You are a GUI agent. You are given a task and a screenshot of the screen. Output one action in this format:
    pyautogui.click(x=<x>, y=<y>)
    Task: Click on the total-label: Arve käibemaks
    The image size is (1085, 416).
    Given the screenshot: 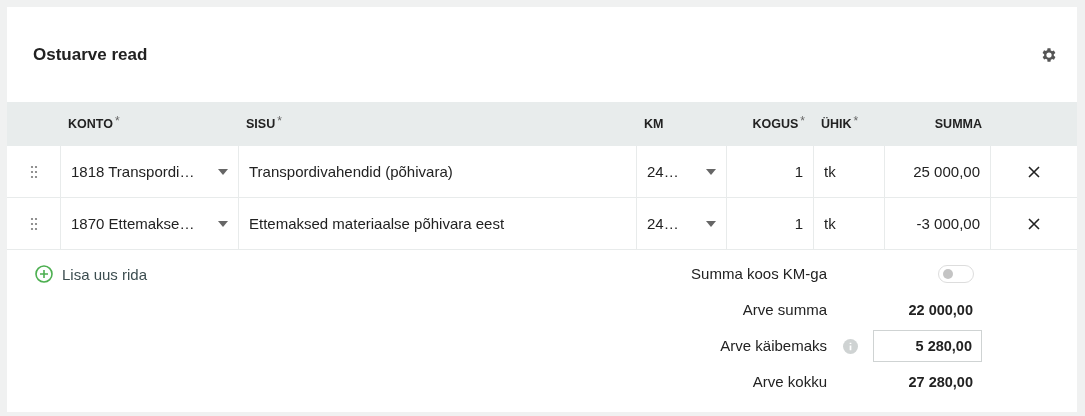 What is the action you would take?
    pyautogui.click(x=773, y=346)
    